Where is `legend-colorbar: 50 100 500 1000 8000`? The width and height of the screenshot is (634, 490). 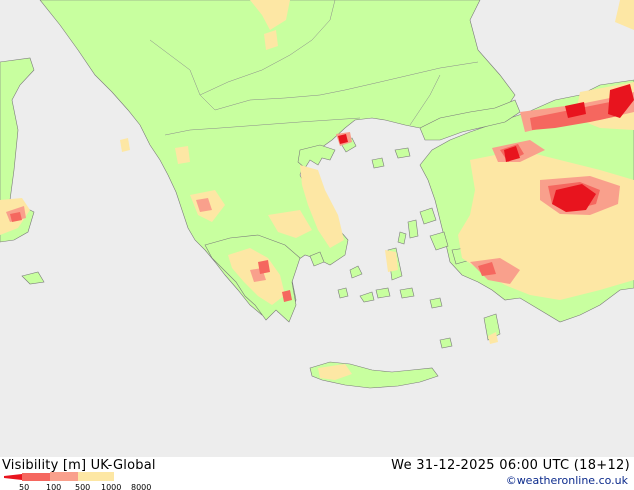 legend-colorbar: 50 100 500 1000 8000 is located at coordinates (82, 481).